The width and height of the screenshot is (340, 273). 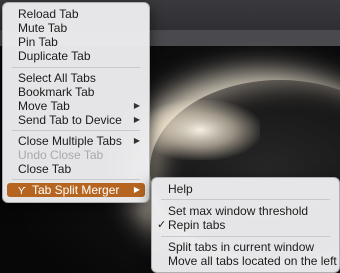 I want to click on menu-item-undo-close-tab: Undo Close Tab, so click(x=61, y=155).